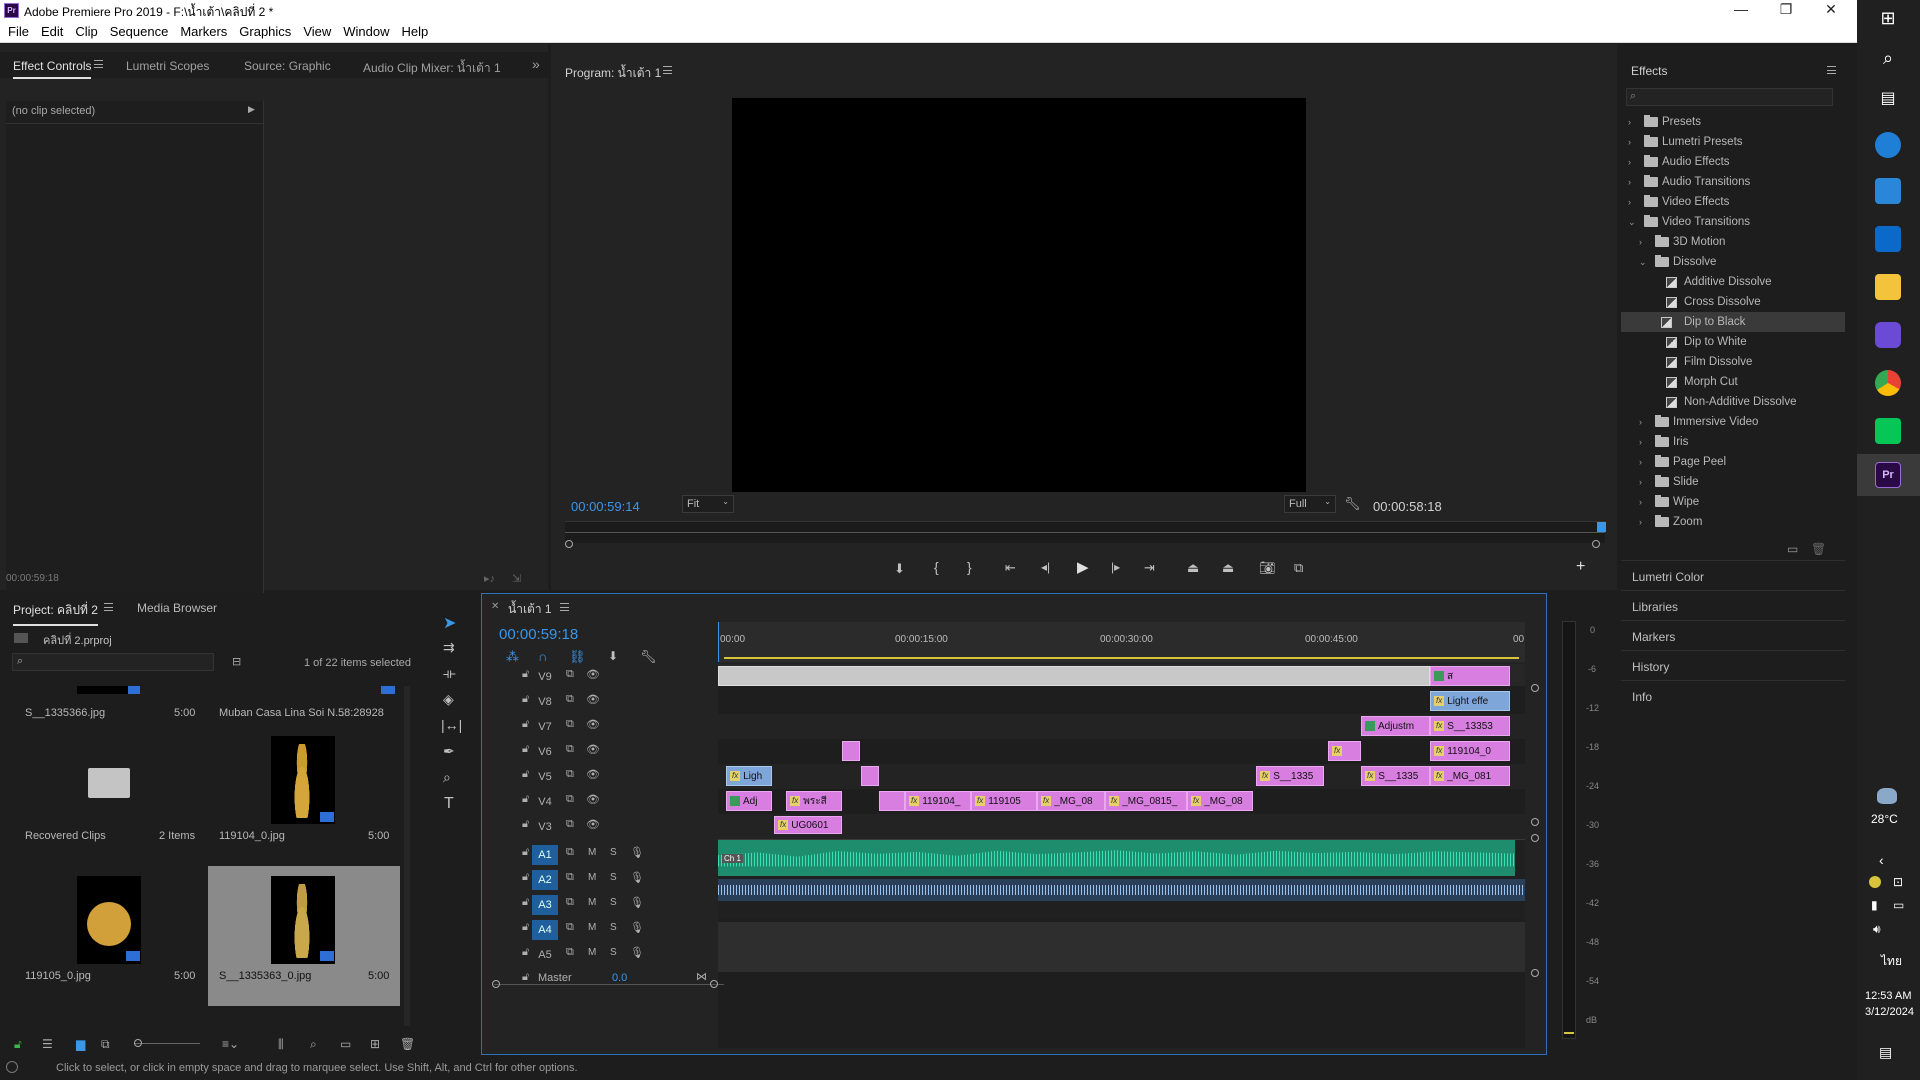 Image resolution: width=1920 pixels, height=1080 pixels. I want to click on playhead-marker, so click(1601, 527).